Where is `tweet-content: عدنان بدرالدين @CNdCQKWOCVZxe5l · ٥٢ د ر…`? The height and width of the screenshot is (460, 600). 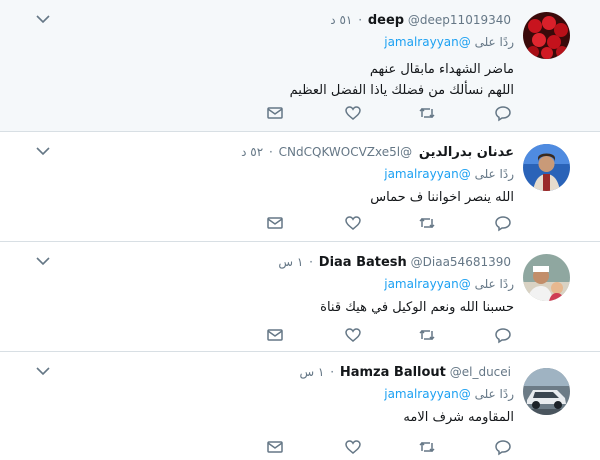 tweet-content: عدنان بدرالدين @CNdCQKWOCVZxe5l · ٥٢ د ر… is located at coordinates (274, 175).